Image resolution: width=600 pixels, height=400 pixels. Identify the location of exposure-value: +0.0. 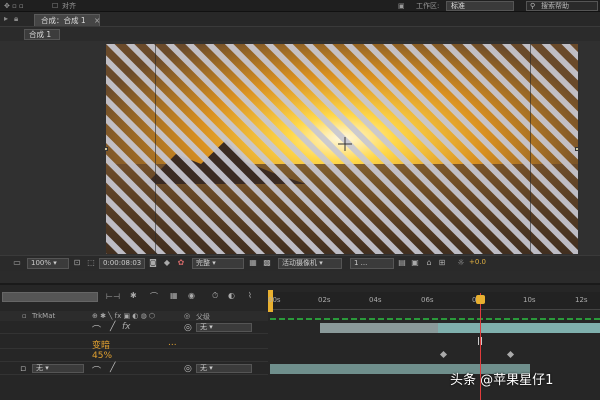
(477, 262).